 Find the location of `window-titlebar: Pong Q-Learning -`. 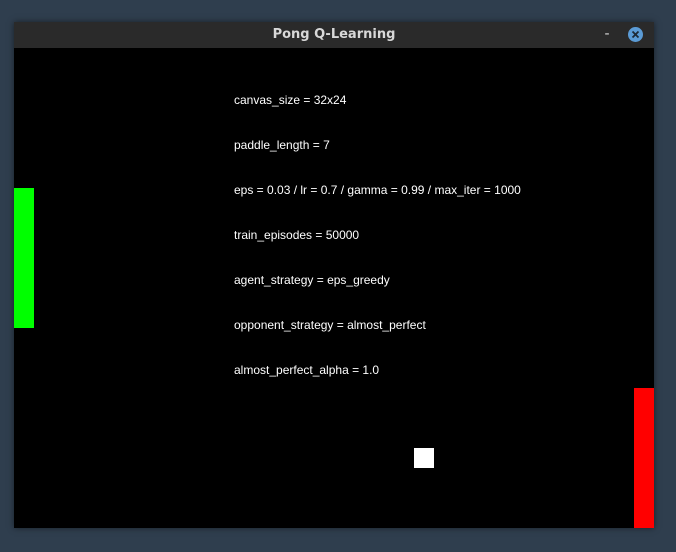

window-titlebar: Pong Q-Learning - is located at coordinates (334, 35).